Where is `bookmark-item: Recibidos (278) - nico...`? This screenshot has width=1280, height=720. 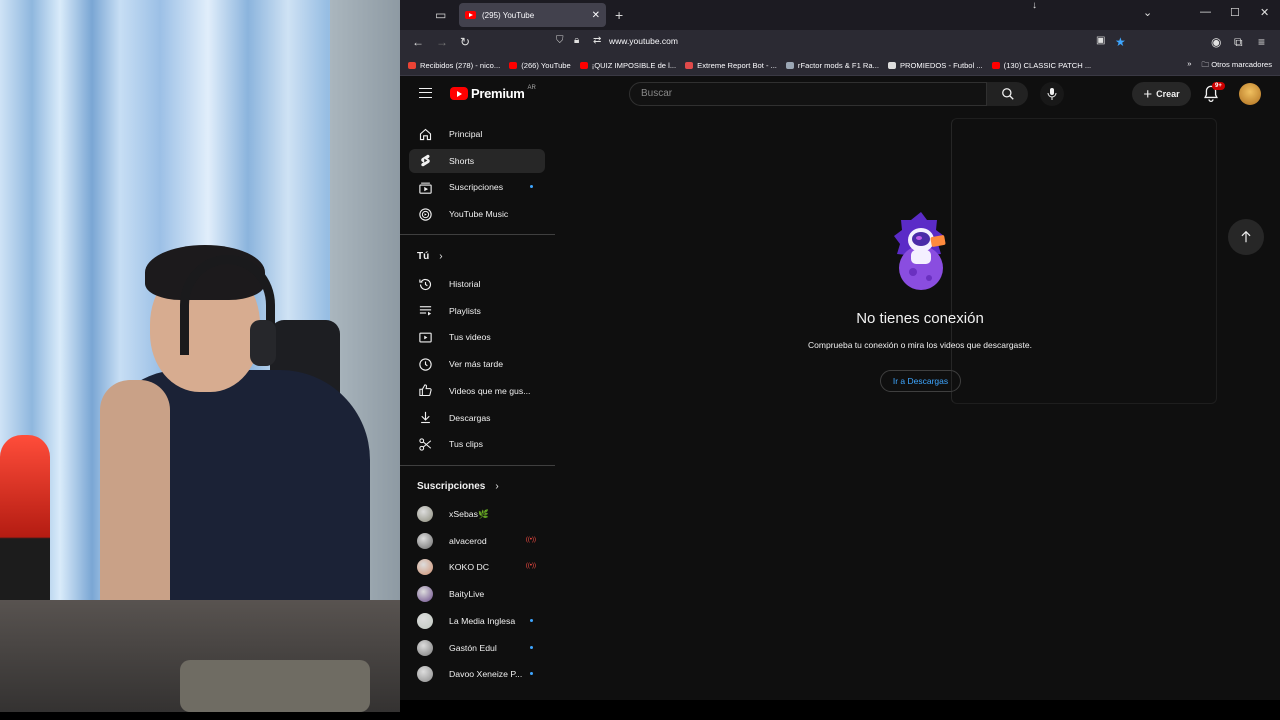
bookmark-item: Recibidos (278) - nico... is located at coordinates (454, 65).